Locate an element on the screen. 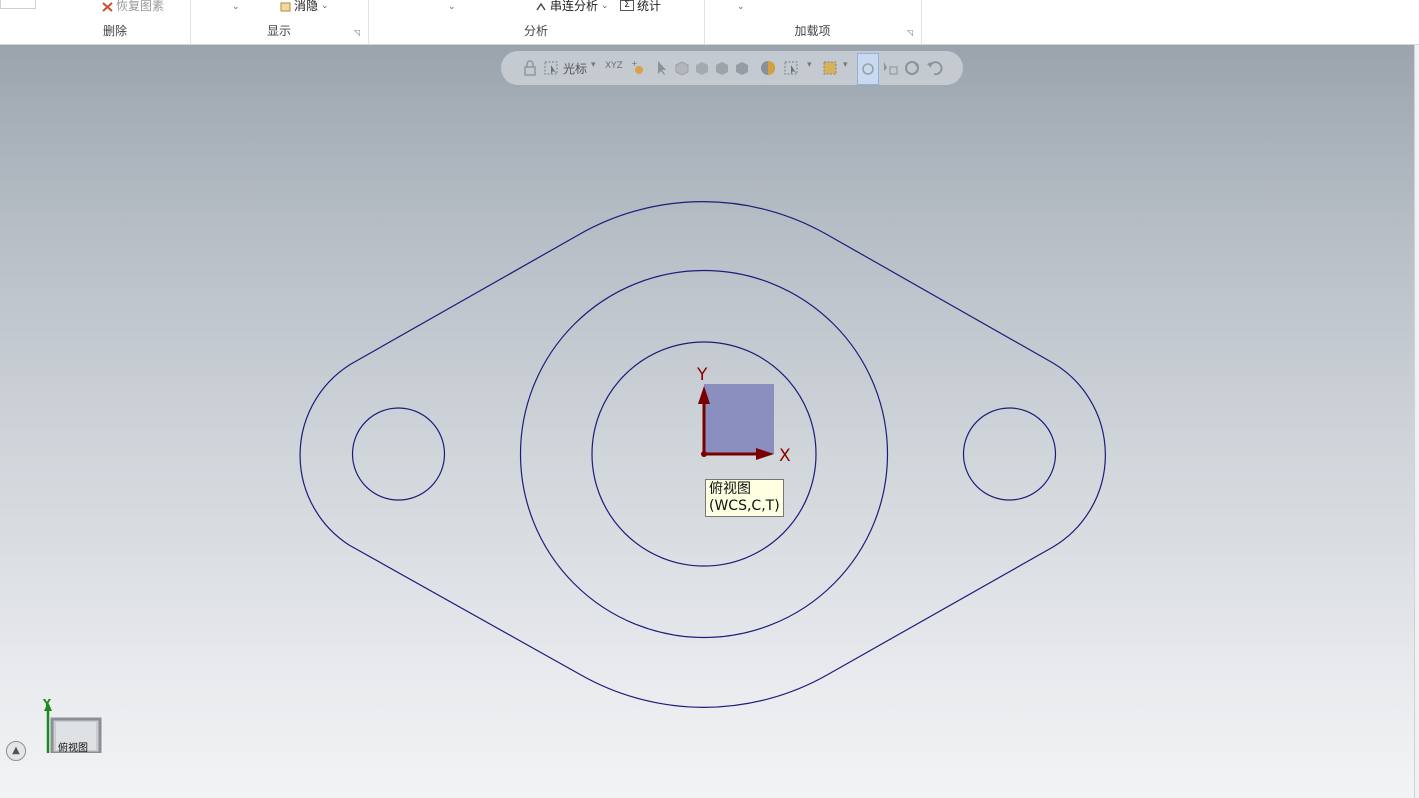  y-axis-label: Y is located at coordinates (702, 375).